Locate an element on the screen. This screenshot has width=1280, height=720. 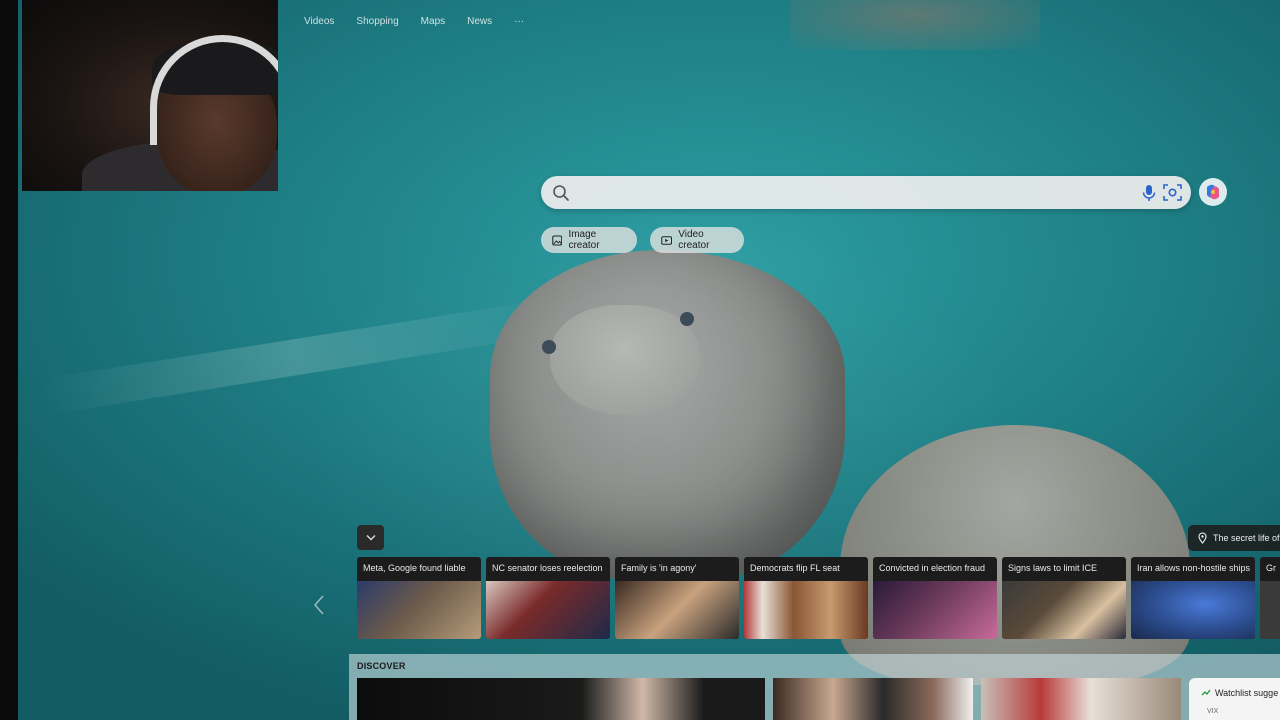
chevron-down-icon is located at coordinates (370, 538).